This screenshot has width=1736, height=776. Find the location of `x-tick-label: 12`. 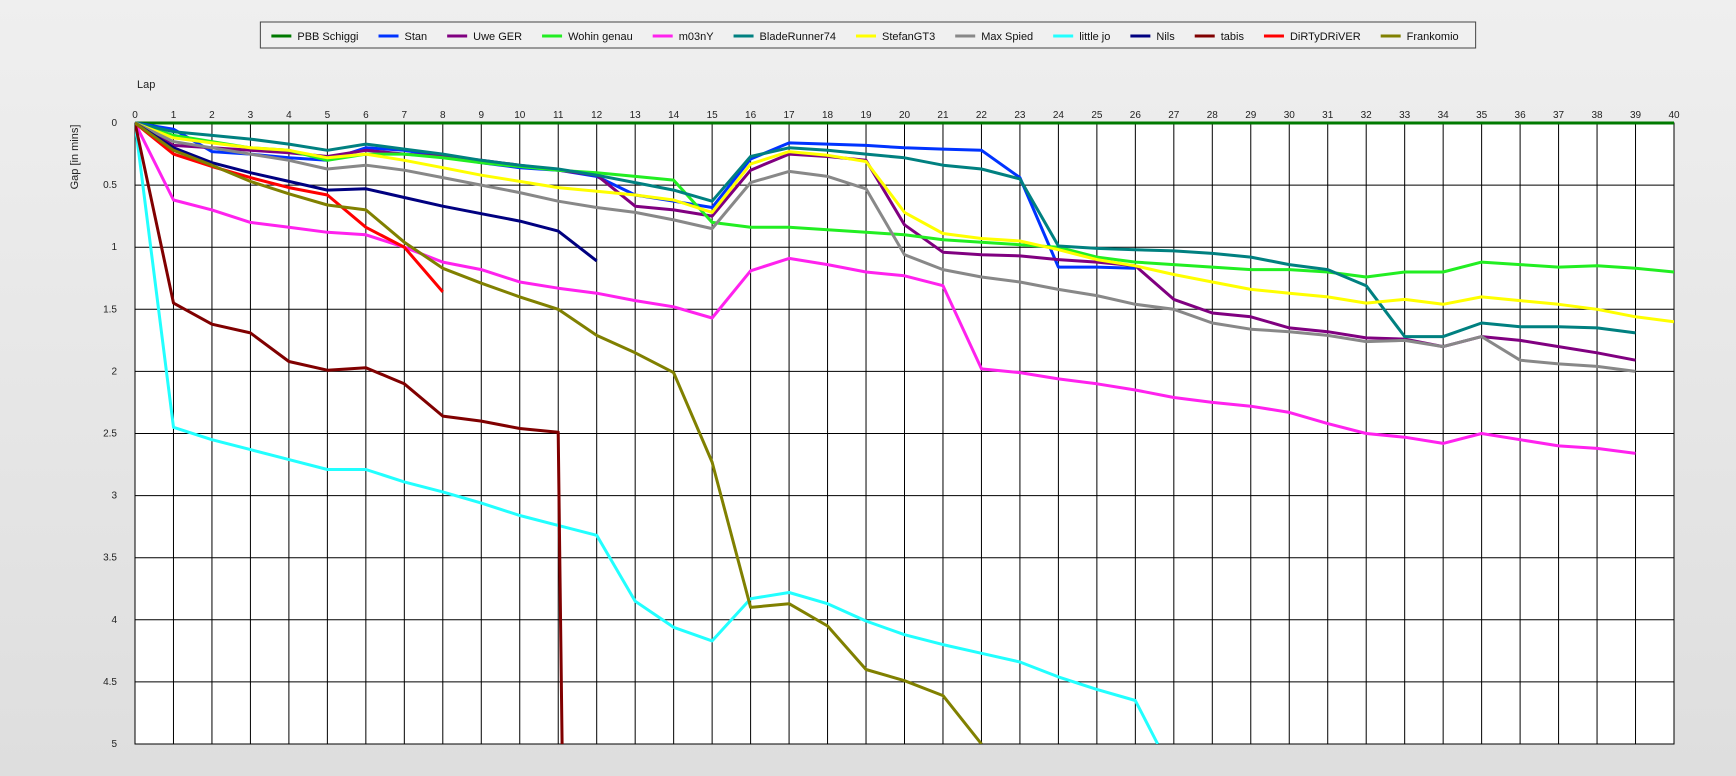

x-tick-label: 12 is located at coordinates (597, 115).